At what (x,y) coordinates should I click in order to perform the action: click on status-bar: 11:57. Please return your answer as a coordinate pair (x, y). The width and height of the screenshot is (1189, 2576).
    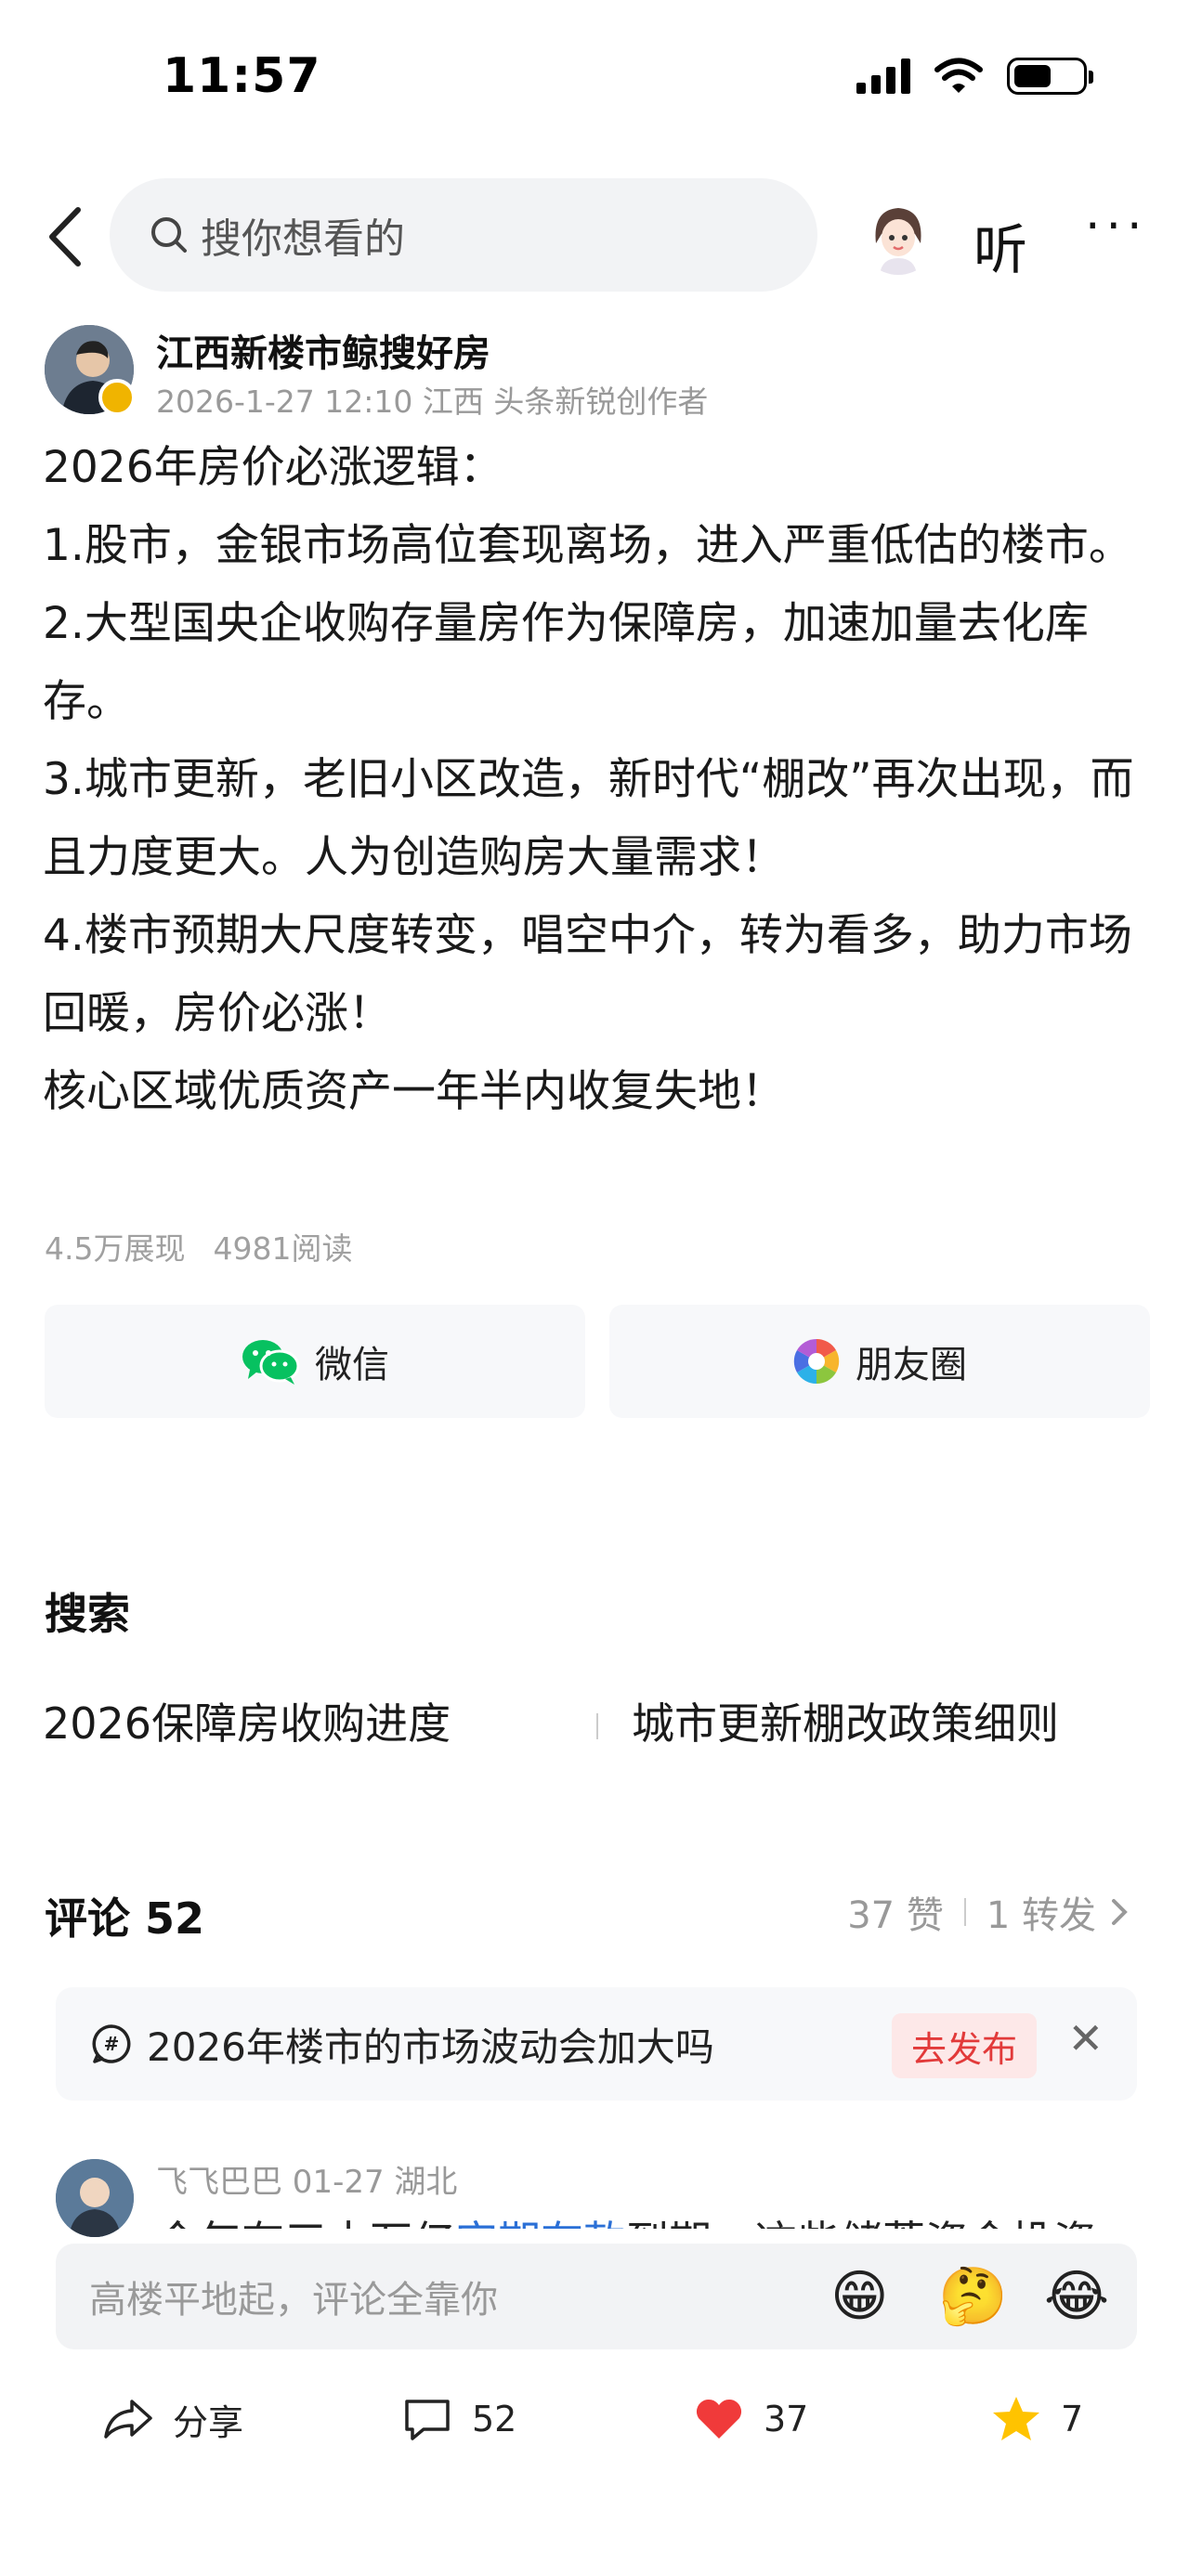
    Looking at the image, I should click on (594, 79).